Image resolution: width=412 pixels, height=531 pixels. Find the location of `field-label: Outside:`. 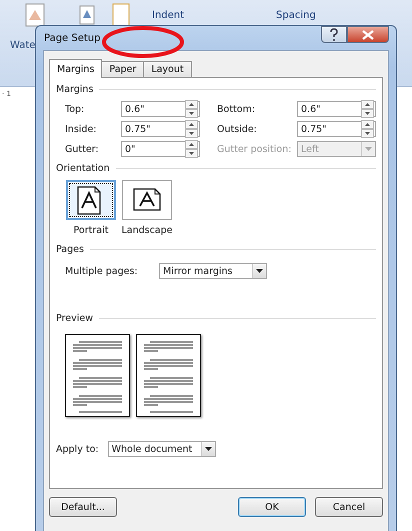

field-label: Outside: is located at coordinates (237, 129).